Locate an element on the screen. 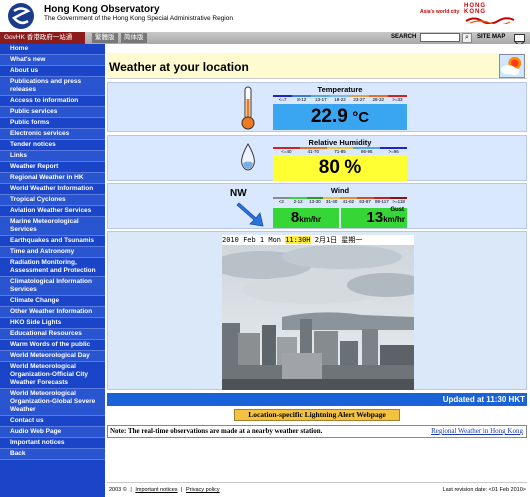 This screenshot has width=530, height=497. sidebar-item: Publications and press releases is located at coordinates (52, 86).